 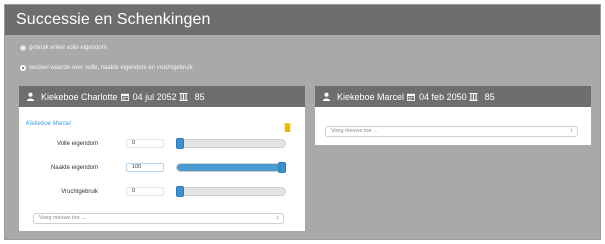 I want to click on volle-eigendom-input: 0, so click(x=145, y=143).